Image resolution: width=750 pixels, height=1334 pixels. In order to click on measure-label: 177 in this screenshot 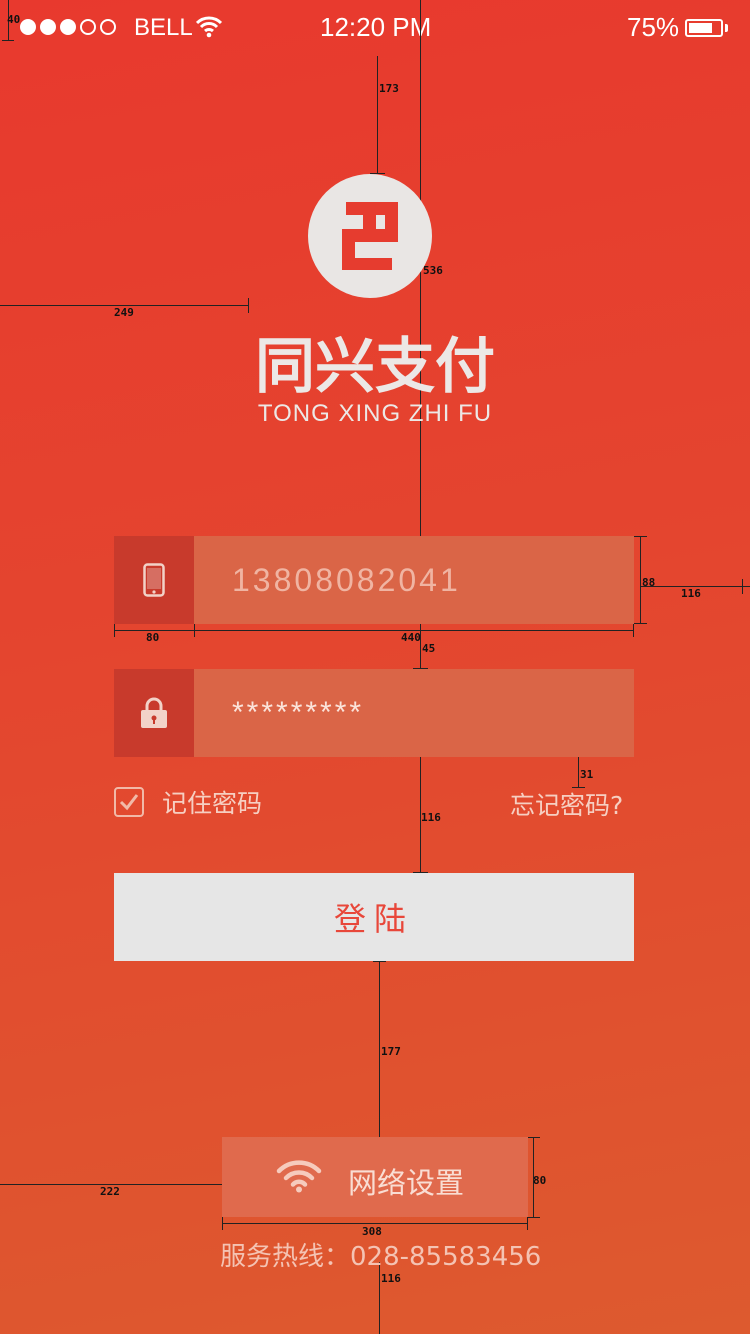, I will do `click(391, 1051)`.